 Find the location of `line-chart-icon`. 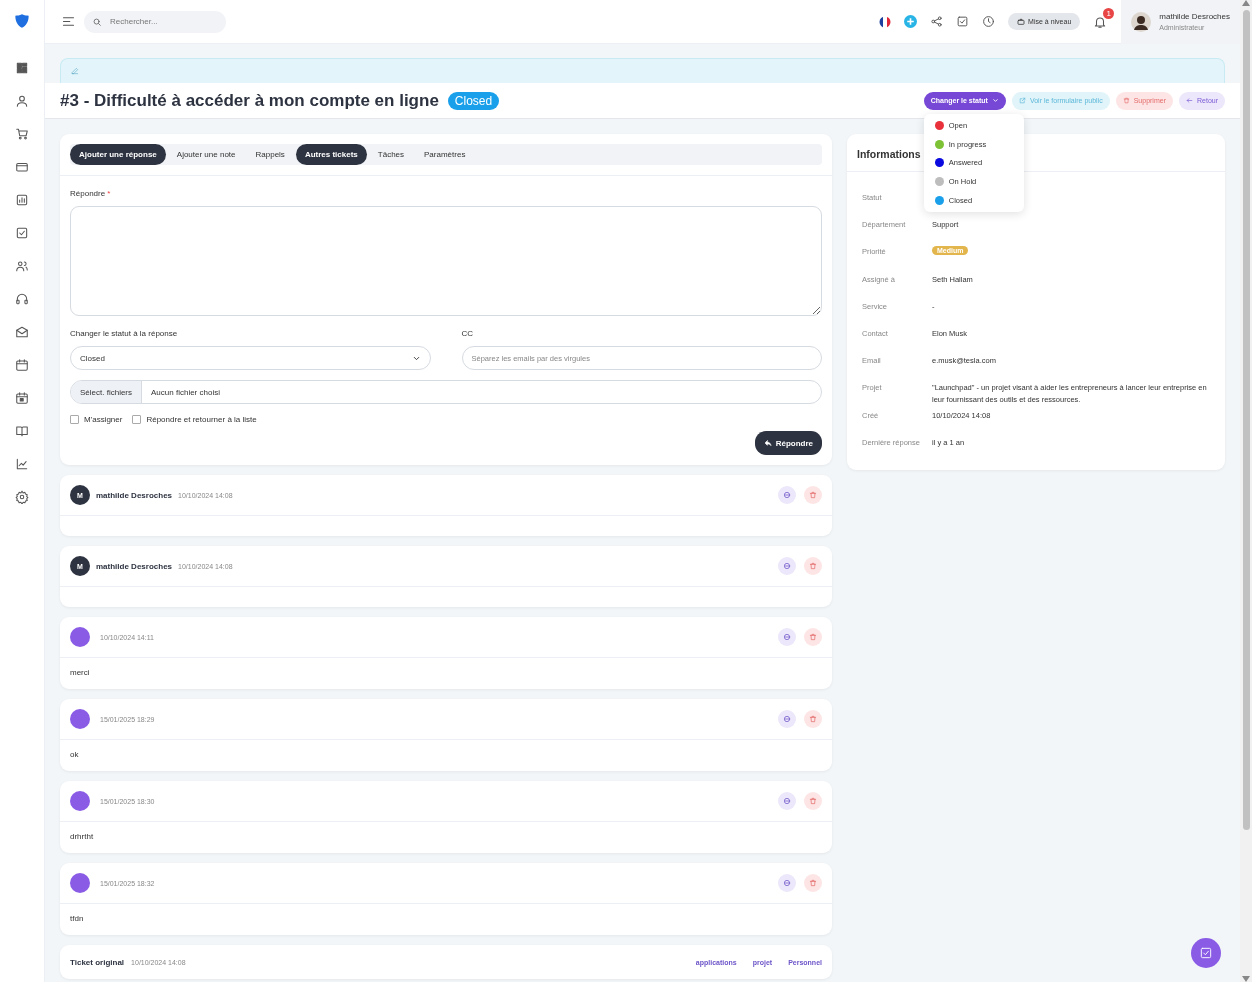

line-chart-icon is located at coordinates (22, 463).